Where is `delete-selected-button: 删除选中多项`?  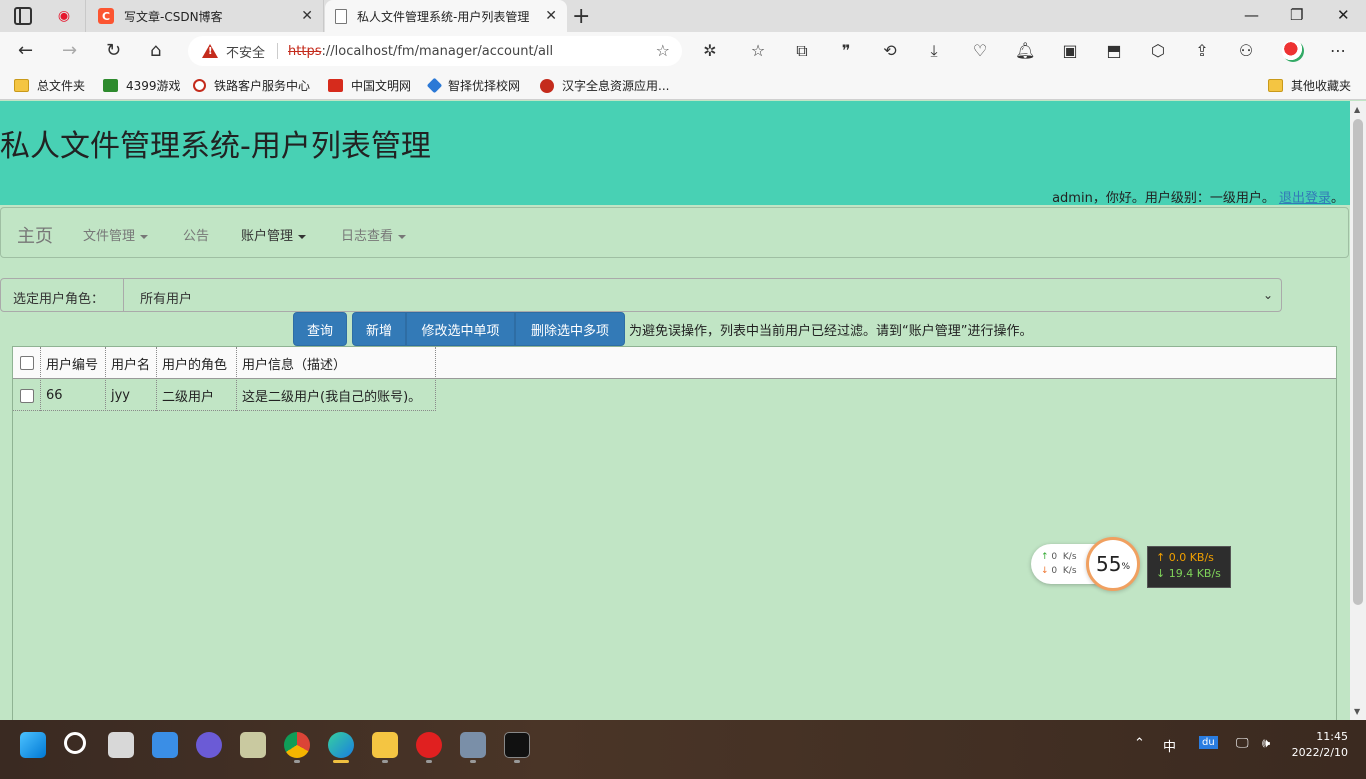
delete-selected-button: 删除选中多项 is located at coordinates (570, 329).